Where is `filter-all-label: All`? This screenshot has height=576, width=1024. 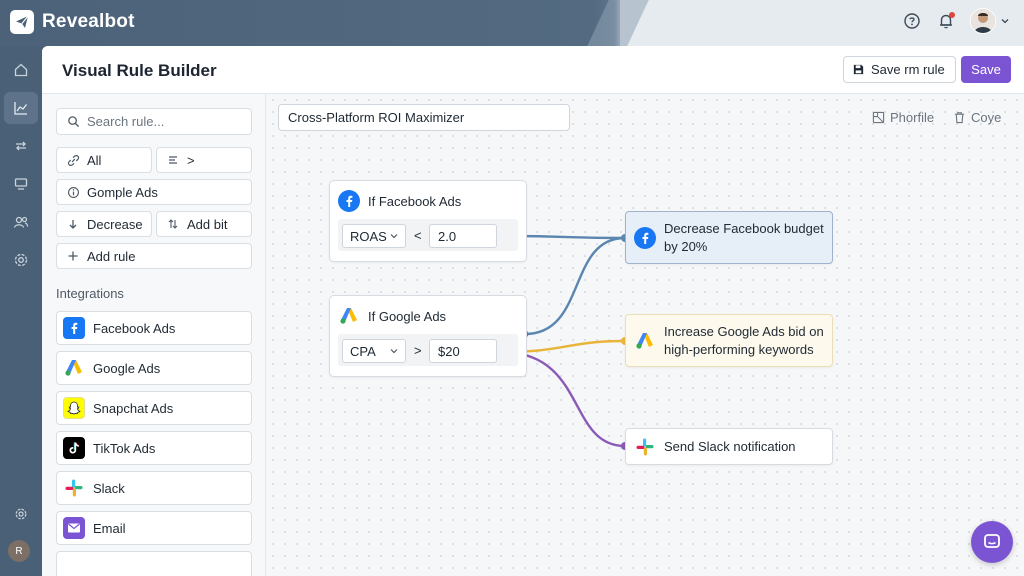
filter-all-label: All is located at coordinates (94, 160).